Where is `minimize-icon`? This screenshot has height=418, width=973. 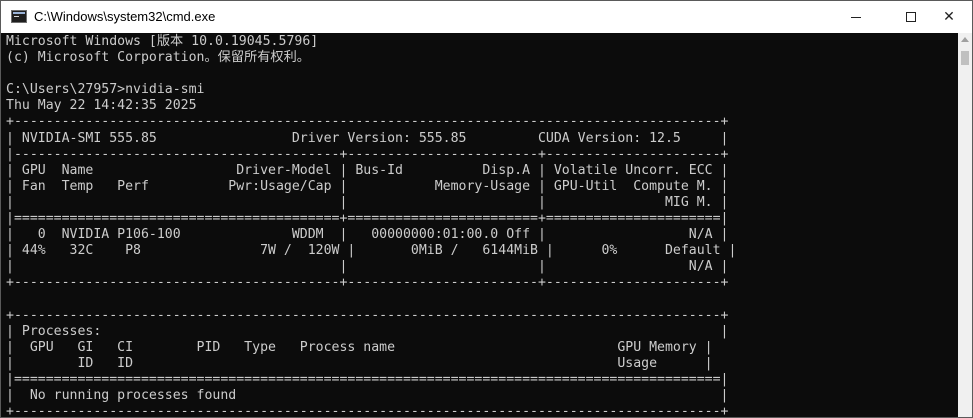
minimize-icon is located at coordinates (856, 17).